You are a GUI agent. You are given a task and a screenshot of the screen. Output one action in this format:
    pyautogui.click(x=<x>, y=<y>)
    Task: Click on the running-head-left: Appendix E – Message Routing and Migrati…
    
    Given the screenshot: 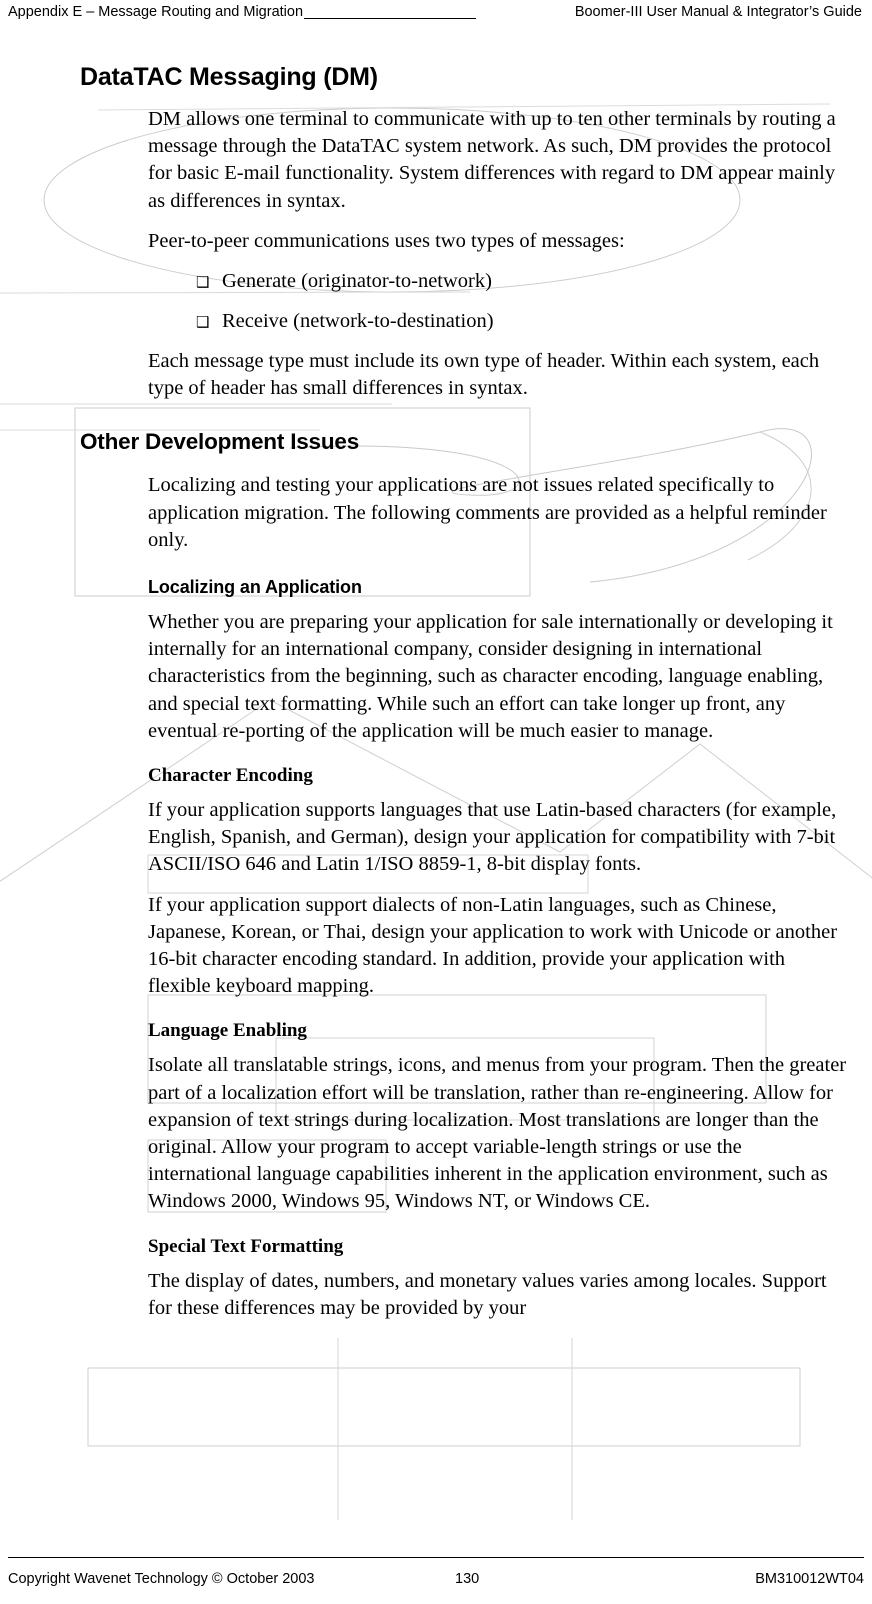 What is the action you would take?
    pyautogui.click(x=242, y=12)
    